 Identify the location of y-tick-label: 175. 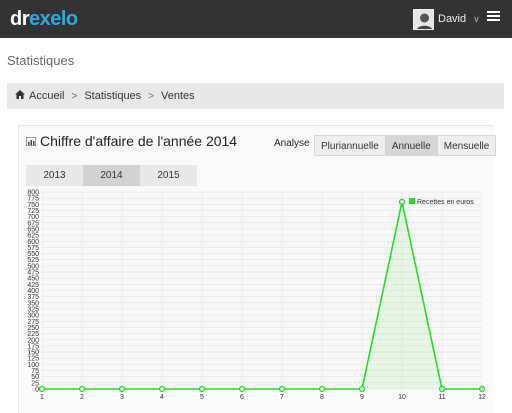
(33, 346).